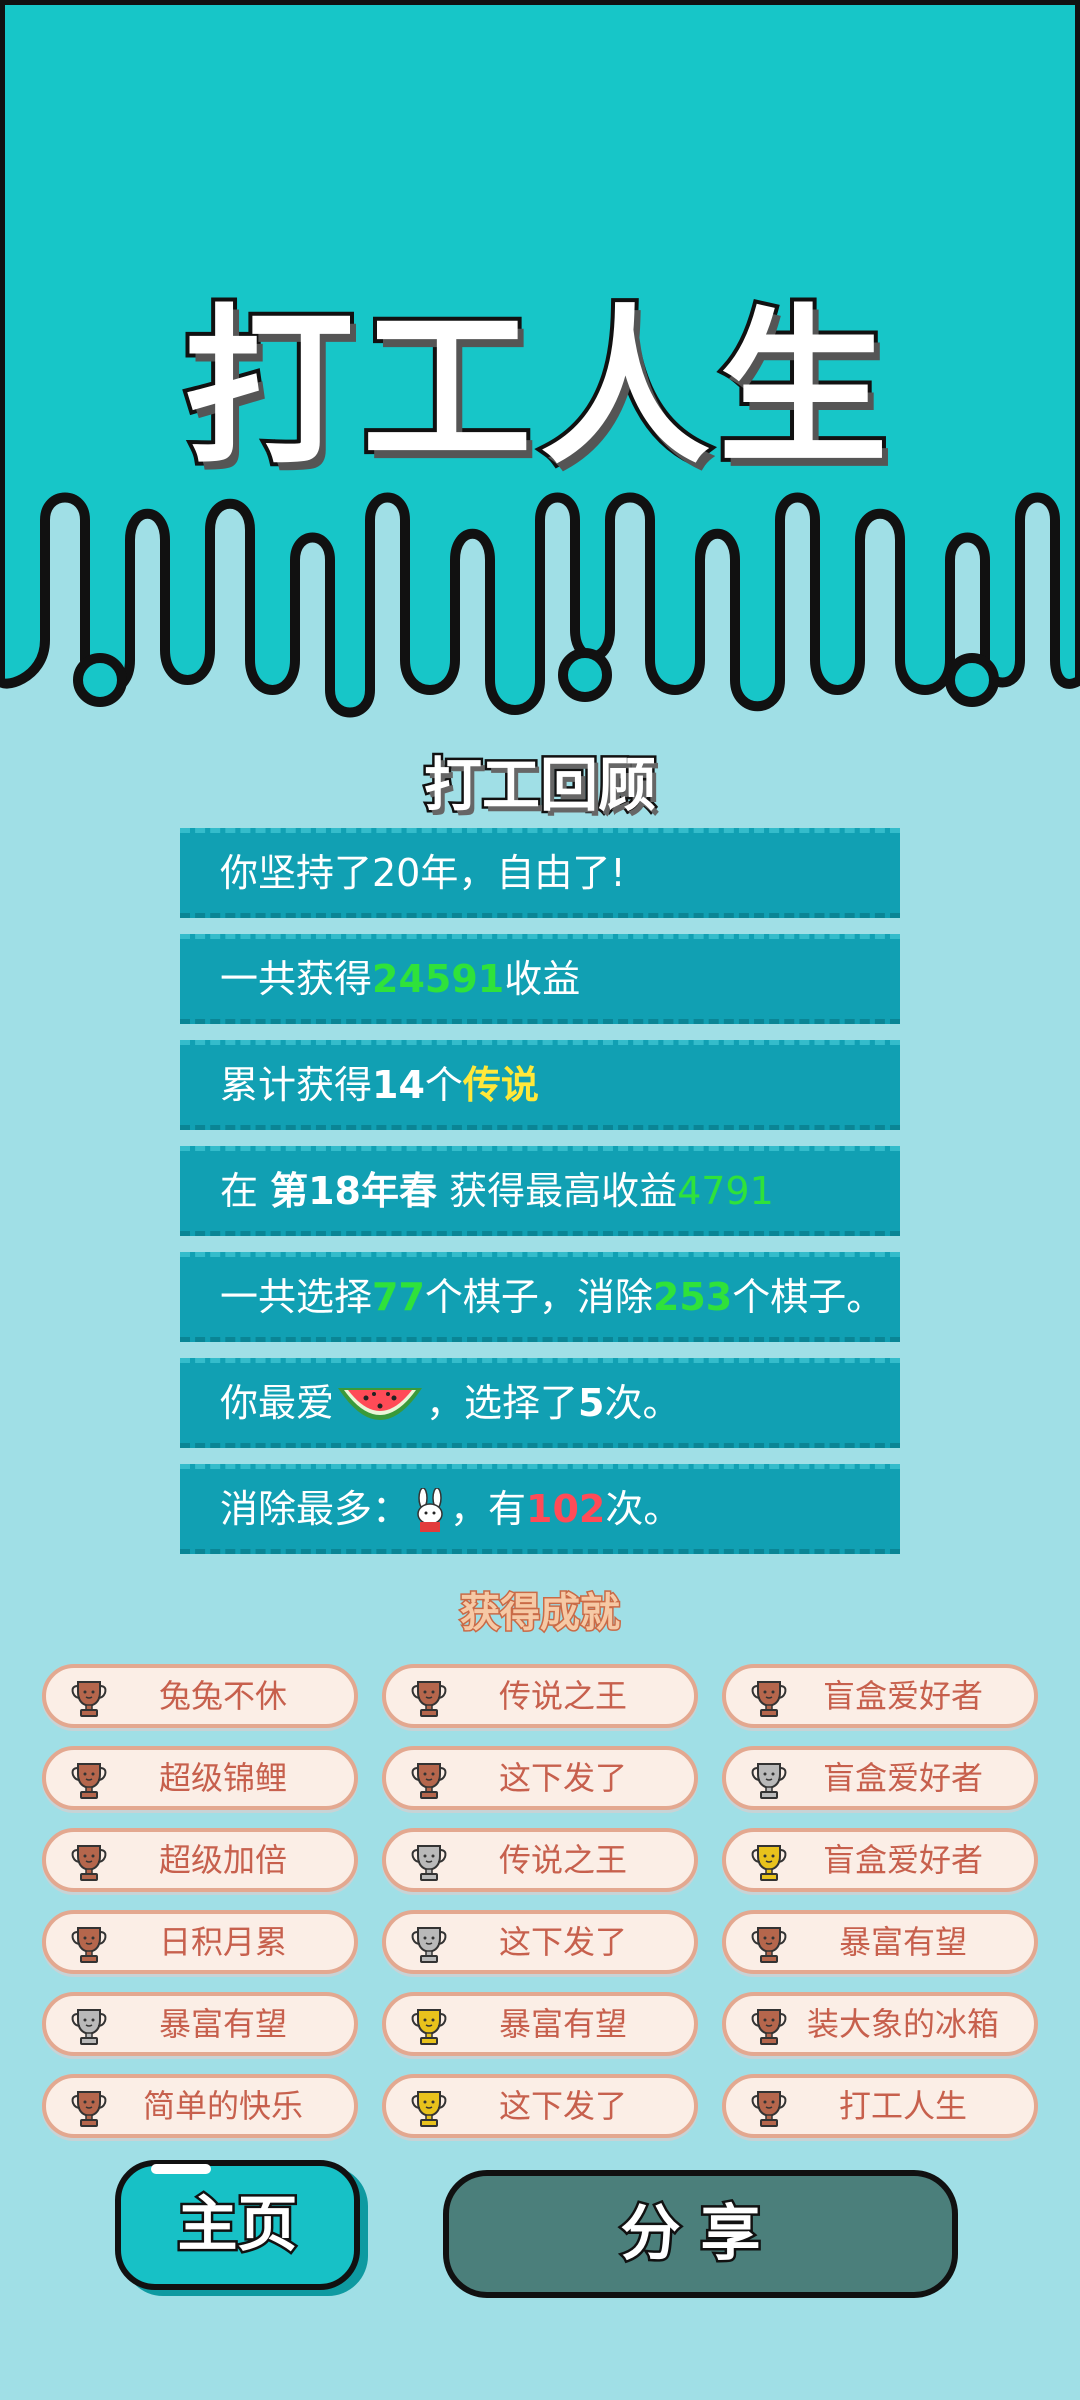 The height and width of the screenshot is (2400, 1080). I want to click on achievement-badge: 日积月累, so click(200, 1942).